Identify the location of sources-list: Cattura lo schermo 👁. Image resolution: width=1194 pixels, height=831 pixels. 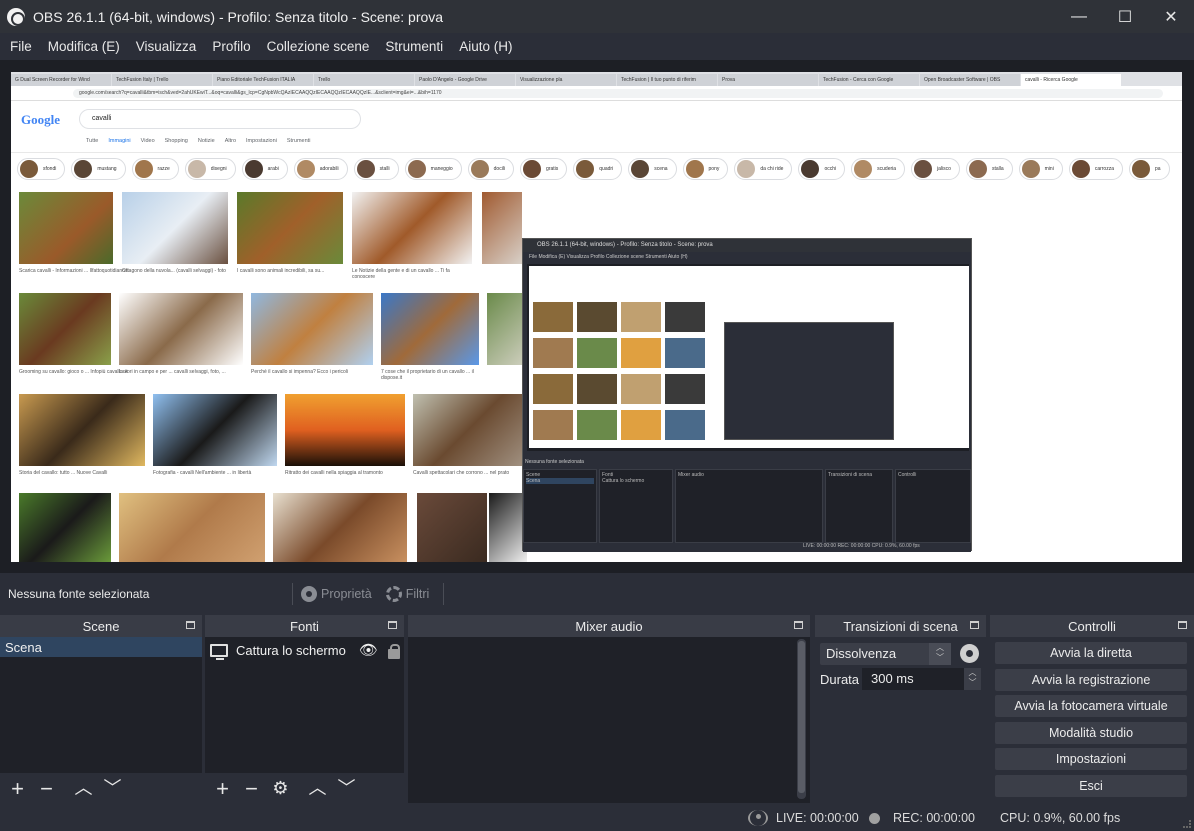
(304, 705).